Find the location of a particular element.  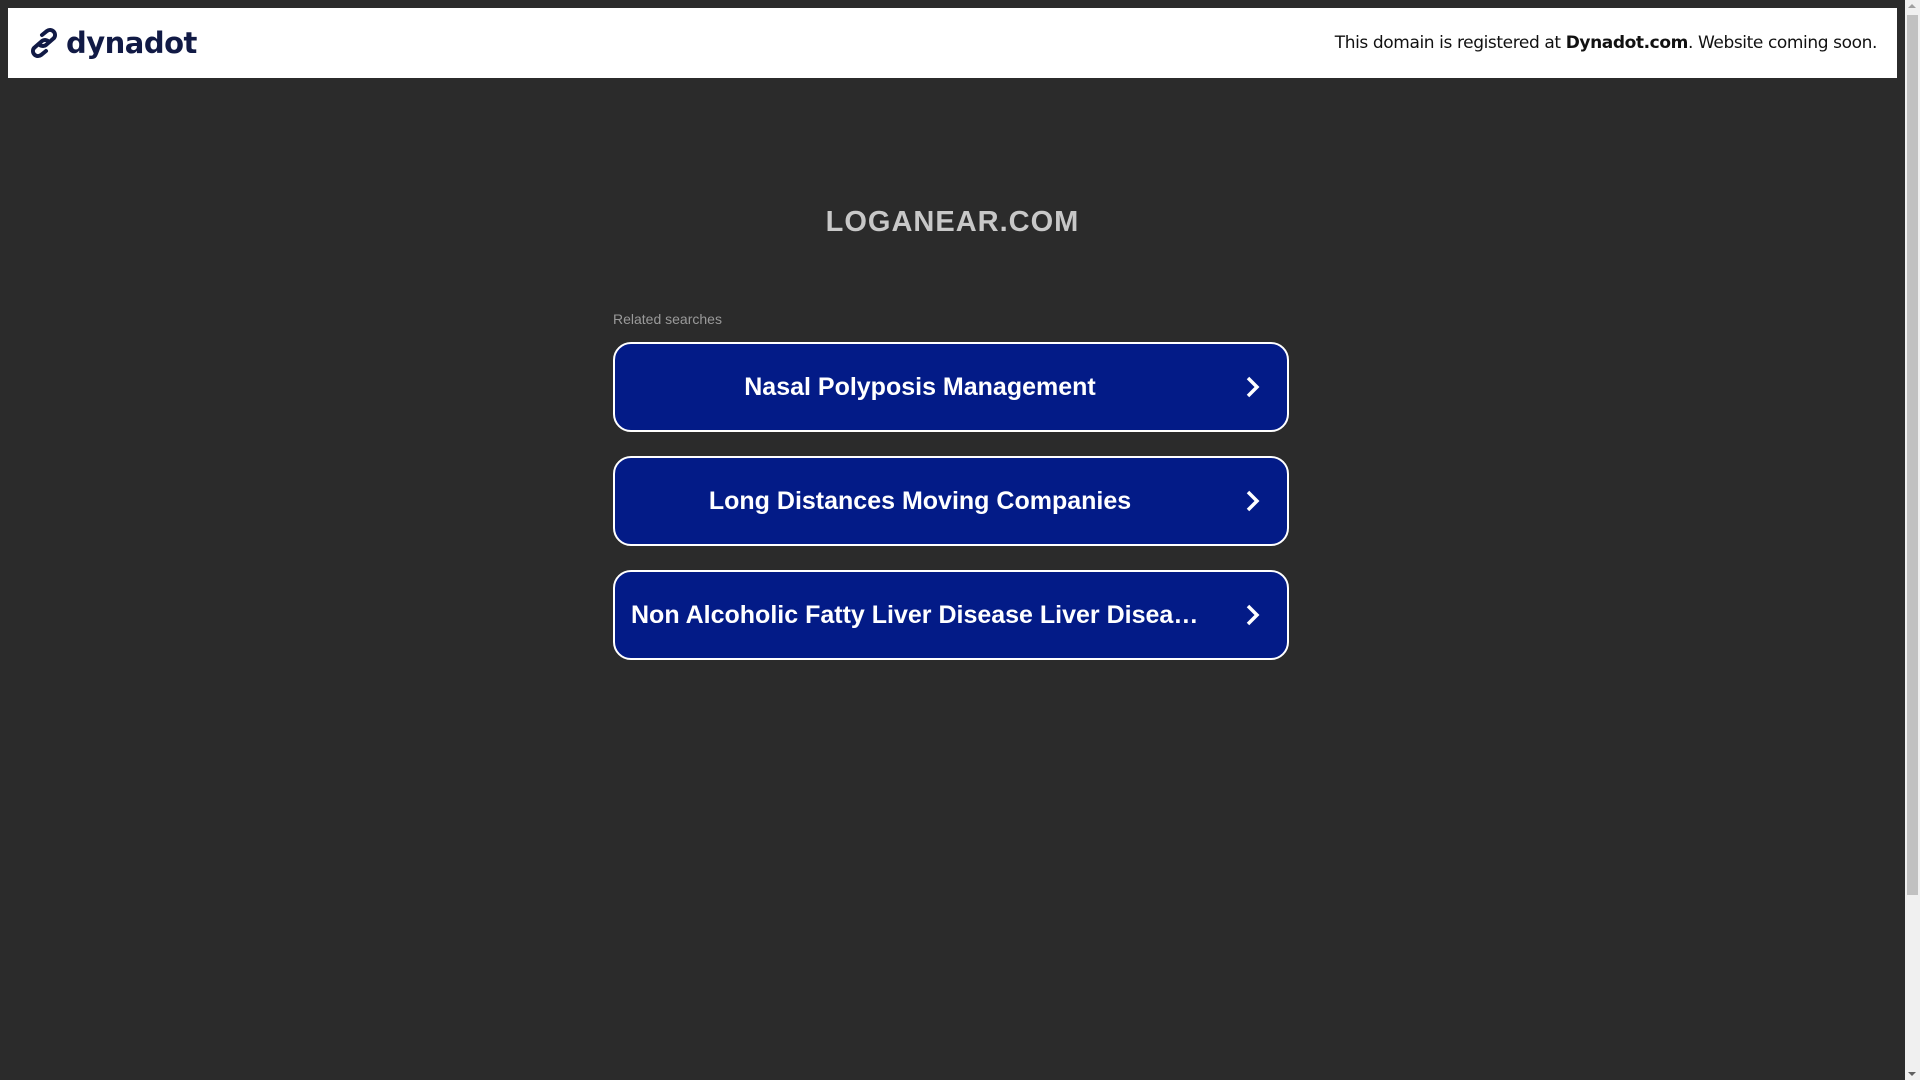

domain-title: LOGANEAR.COM is located at coordinates (952, 222).